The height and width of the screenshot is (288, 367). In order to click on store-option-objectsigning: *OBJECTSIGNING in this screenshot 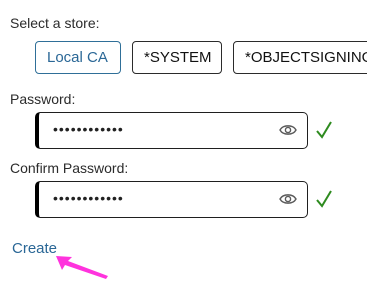, I will do `click(300, 57)`.